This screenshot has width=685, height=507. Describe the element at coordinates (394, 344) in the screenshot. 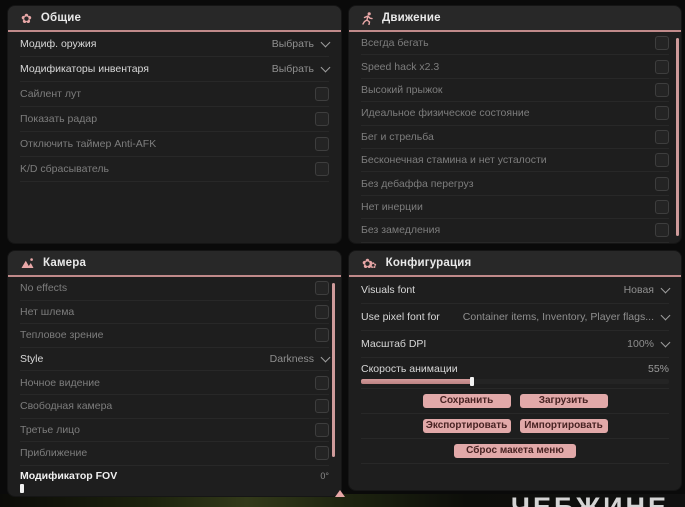

I see `option-label: Масштаб DPI` at that location.